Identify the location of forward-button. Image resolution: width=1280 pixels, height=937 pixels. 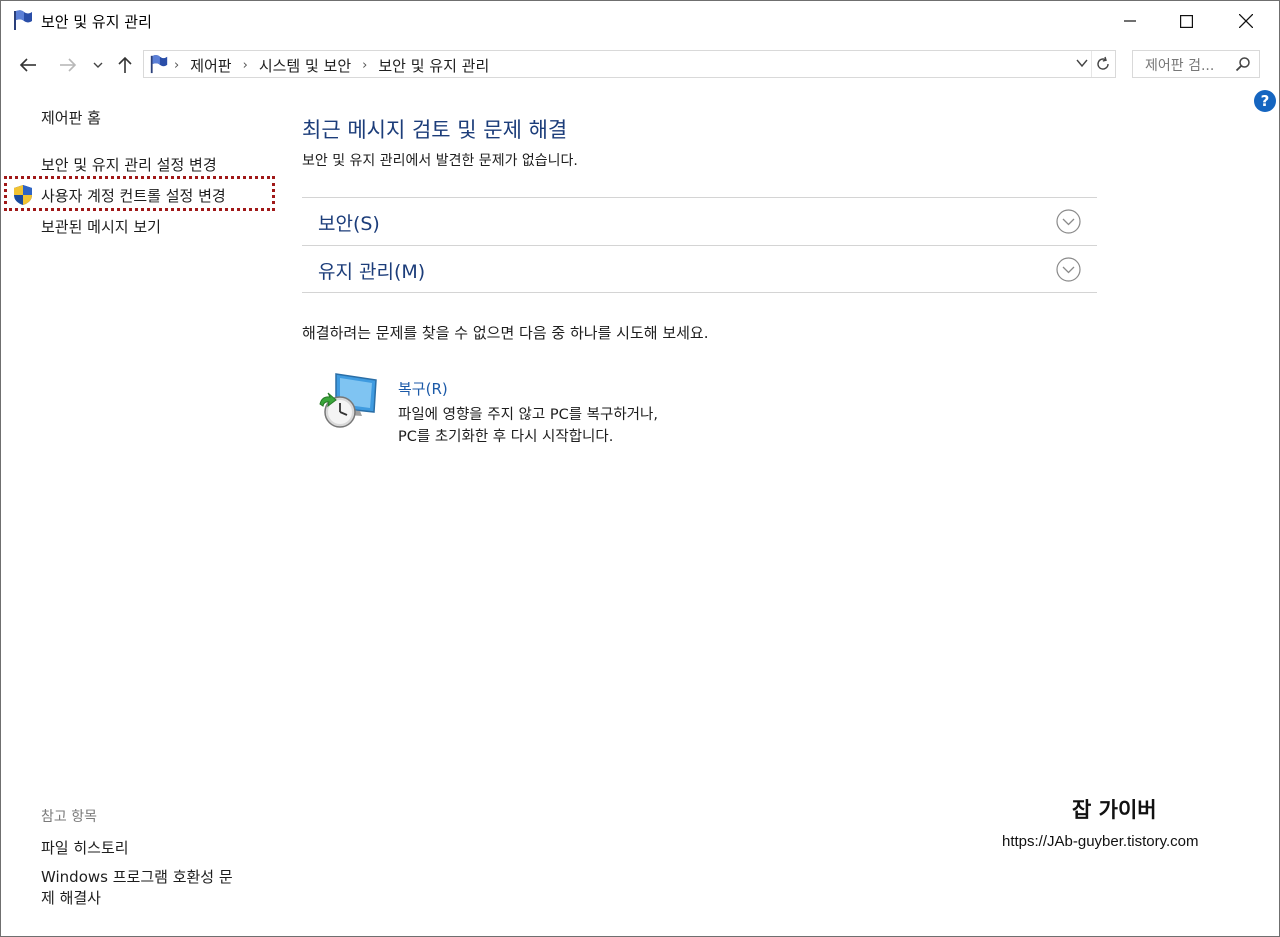
(68, 65).